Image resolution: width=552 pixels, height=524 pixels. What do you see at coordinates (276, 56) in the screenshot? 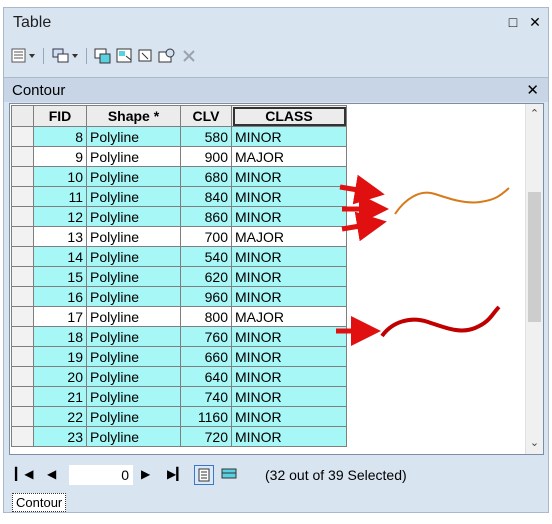
I see `toolbar` at bounding box center [276, 56].